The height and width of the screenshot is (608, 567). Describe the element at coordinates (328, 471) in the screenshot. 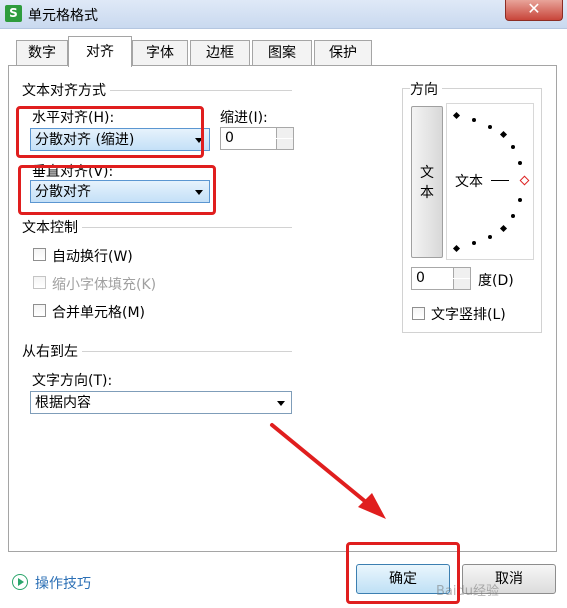

I see `annotation-arrow-icon` at that location.